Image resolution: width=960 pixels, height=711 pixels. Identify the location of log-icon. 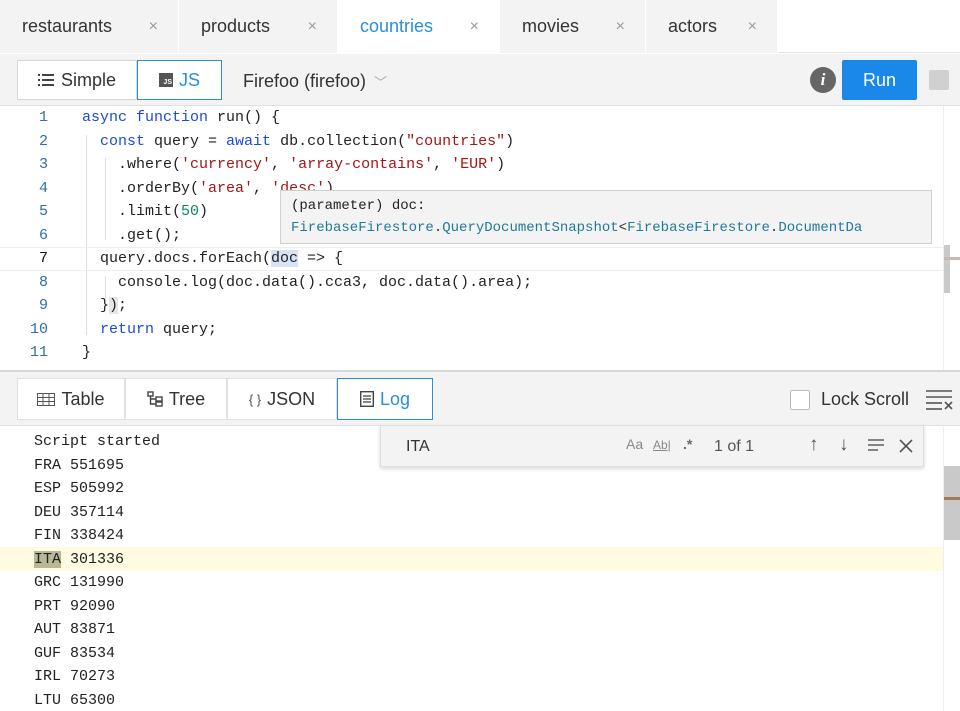
(366, 399).